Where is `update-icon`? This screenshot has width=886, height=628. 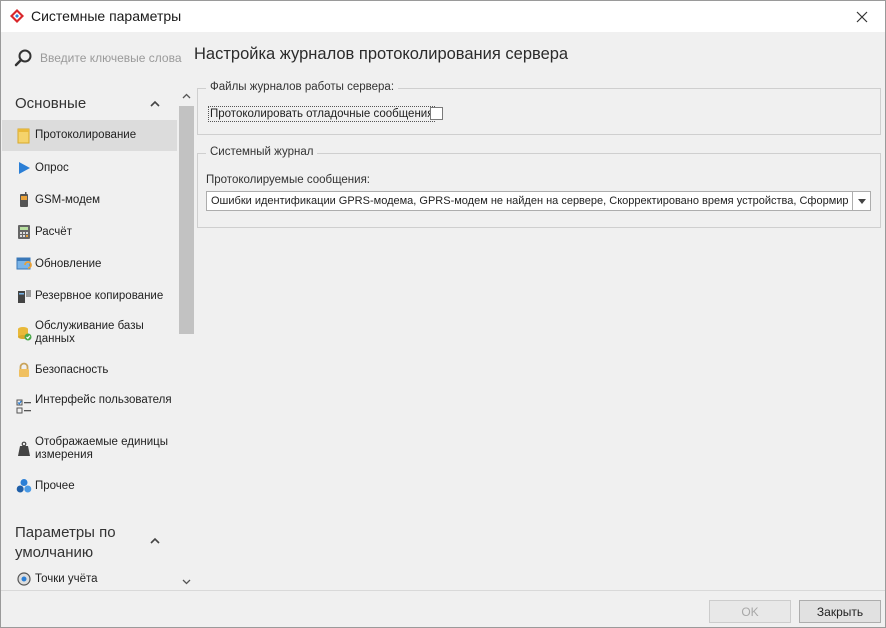
update-icon is located at coordinates (24, 263).